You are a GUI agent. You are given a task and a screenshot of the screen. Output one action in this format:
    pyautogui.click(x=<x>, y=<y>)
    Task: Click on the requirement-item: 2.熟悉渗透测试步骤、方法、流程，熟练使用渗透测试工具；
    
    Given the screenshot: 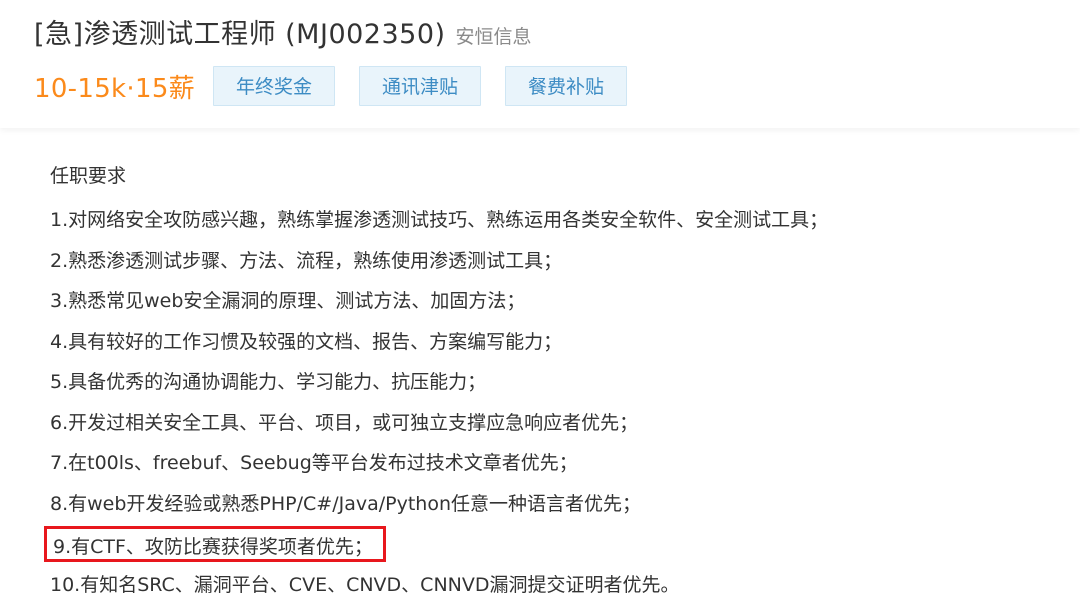 What is the action you would take?
    pyautogui.click(x=306, y=260)
    